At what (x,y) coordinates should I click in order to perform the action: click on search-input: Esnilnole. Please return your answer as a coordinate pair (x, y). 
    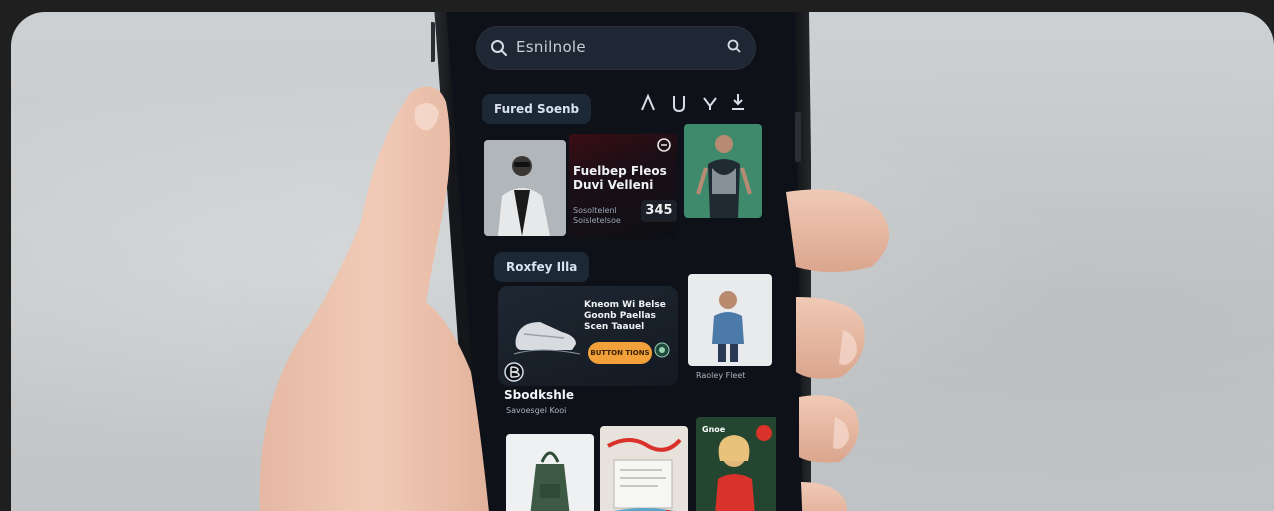
    Looking at the image, I should click on (551, 47).